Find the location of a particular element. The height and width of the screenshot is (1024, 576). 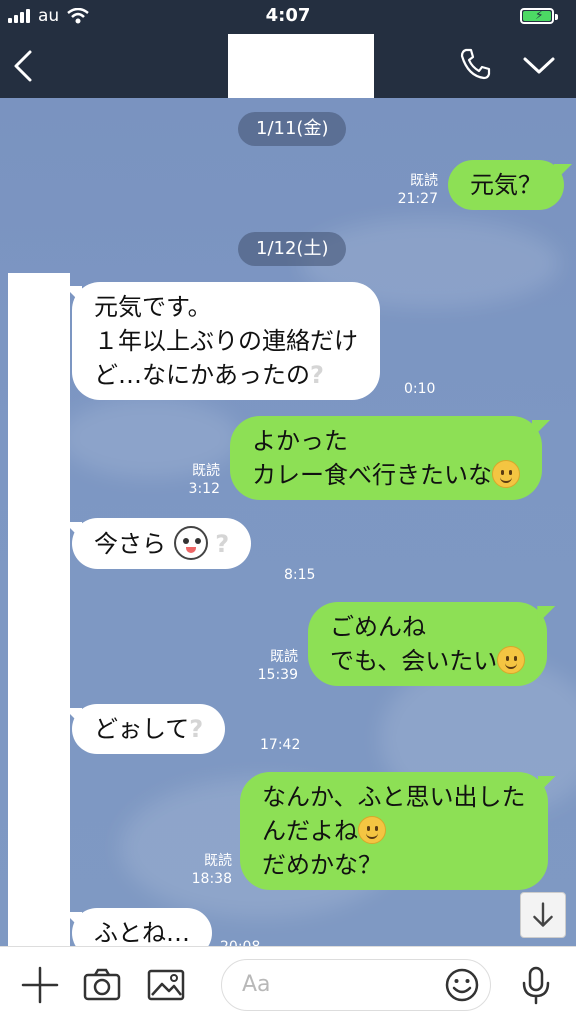

message-bubble-incoming: どぉして? is located at coordinates (149, 729).